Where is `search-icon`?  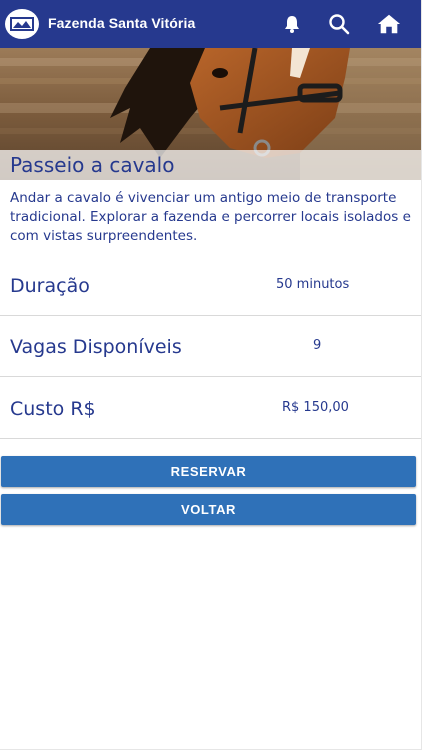
search-icon is located at coordinates (339, 24).